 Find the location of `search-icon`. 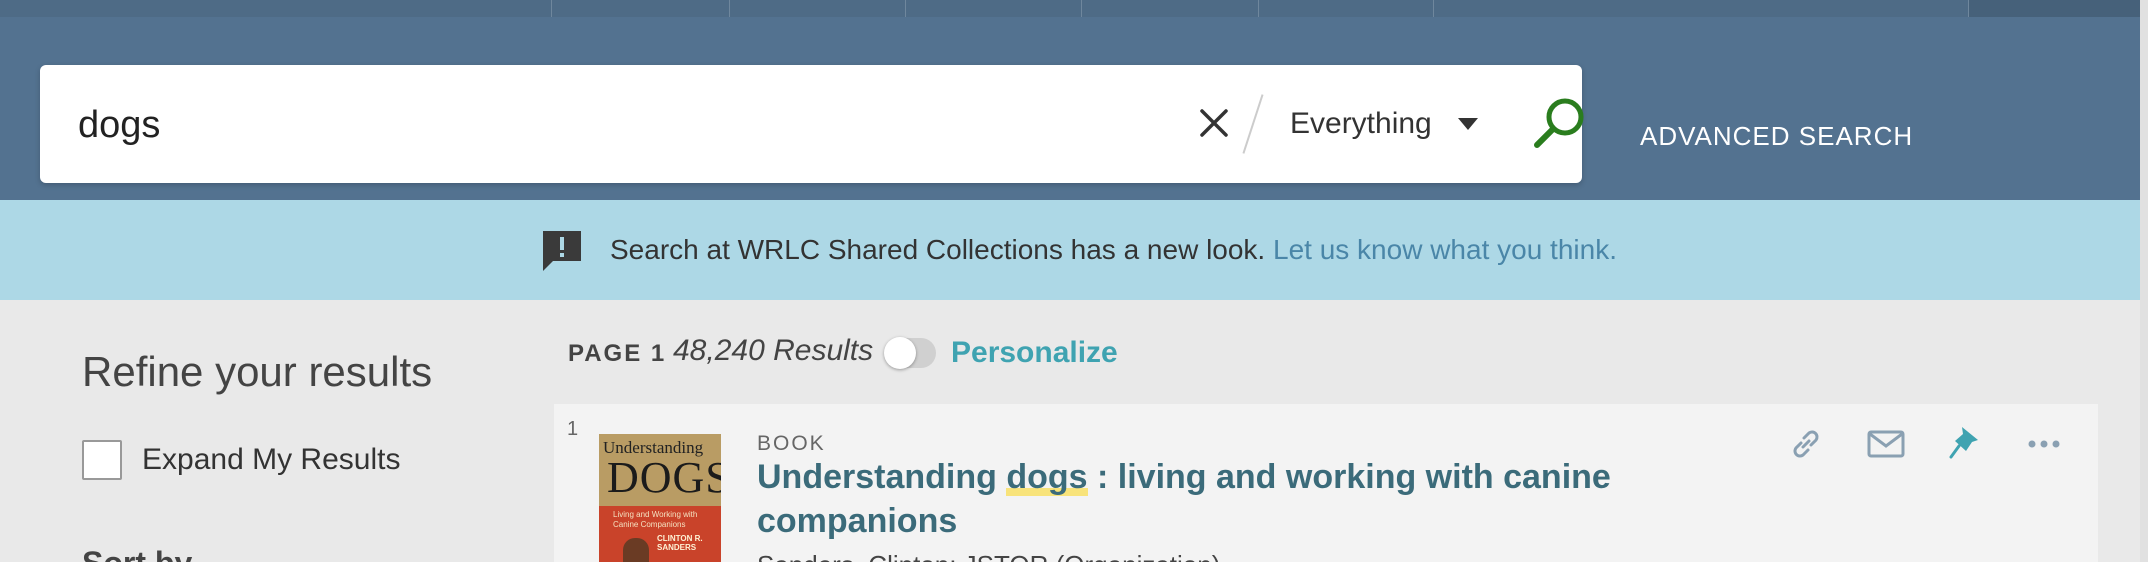

search-icon is located at coordinates (1559, 123).